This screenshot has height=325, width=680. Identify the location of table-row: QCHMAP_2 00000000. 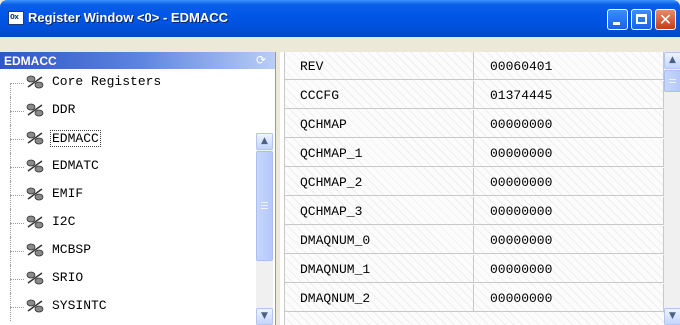
(474, 182).